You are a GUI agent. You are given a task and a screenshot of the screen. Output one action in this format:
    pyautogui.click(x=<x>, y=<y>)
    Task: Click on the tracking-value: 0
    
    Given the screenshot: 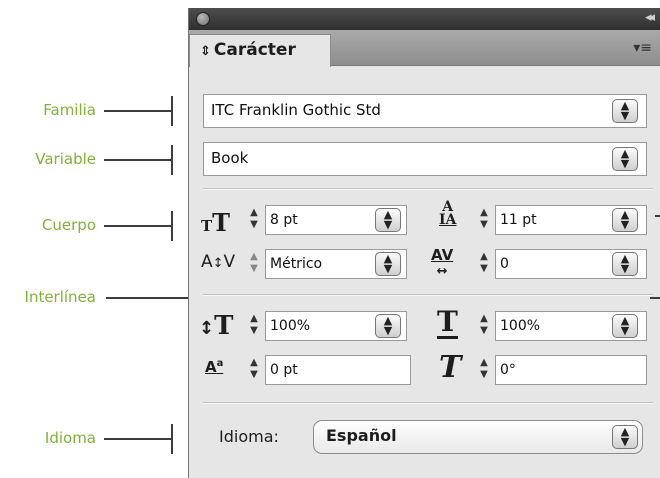 What is the action you would take?
    pyautogui.click(x=504, y=264)
    